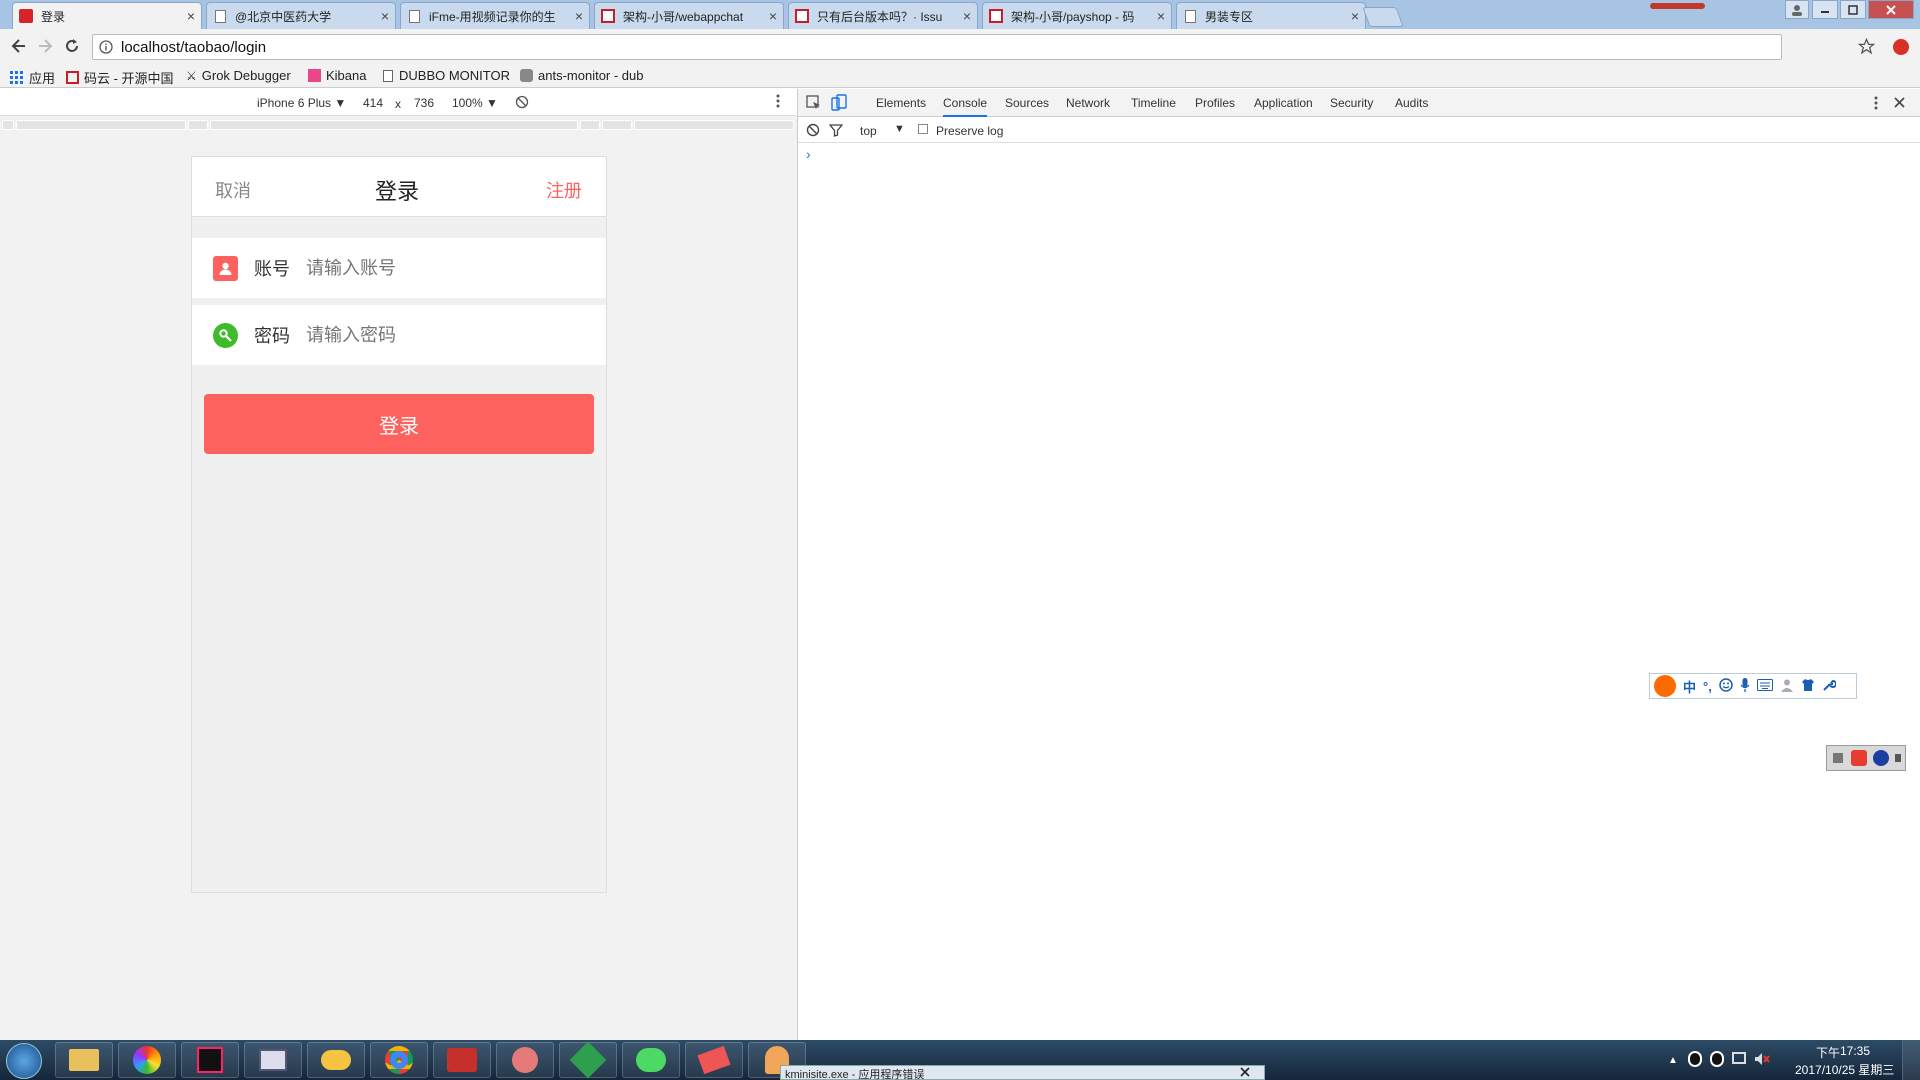  What do you see at coordinates (901, 103) in the screenshot?
I see `tab-elements: Elements` at bounding box center [901, 103].